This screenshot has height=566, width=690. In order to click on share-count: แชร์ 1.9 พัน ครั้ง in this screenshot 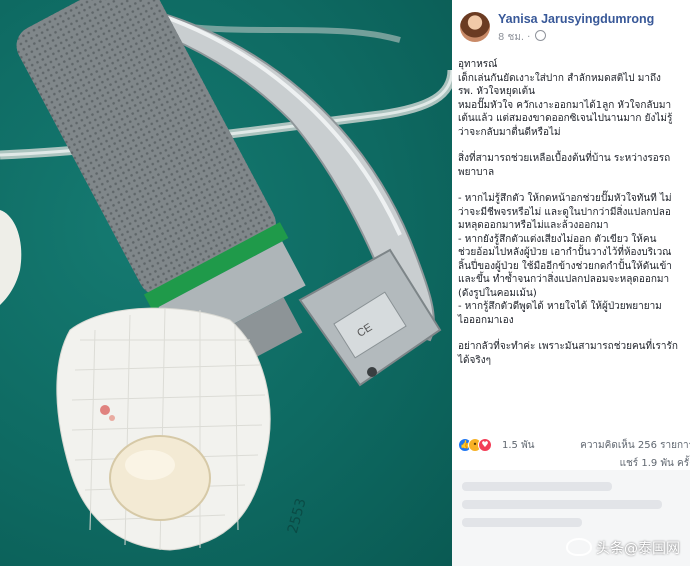, I will do `click(655, 463)`.